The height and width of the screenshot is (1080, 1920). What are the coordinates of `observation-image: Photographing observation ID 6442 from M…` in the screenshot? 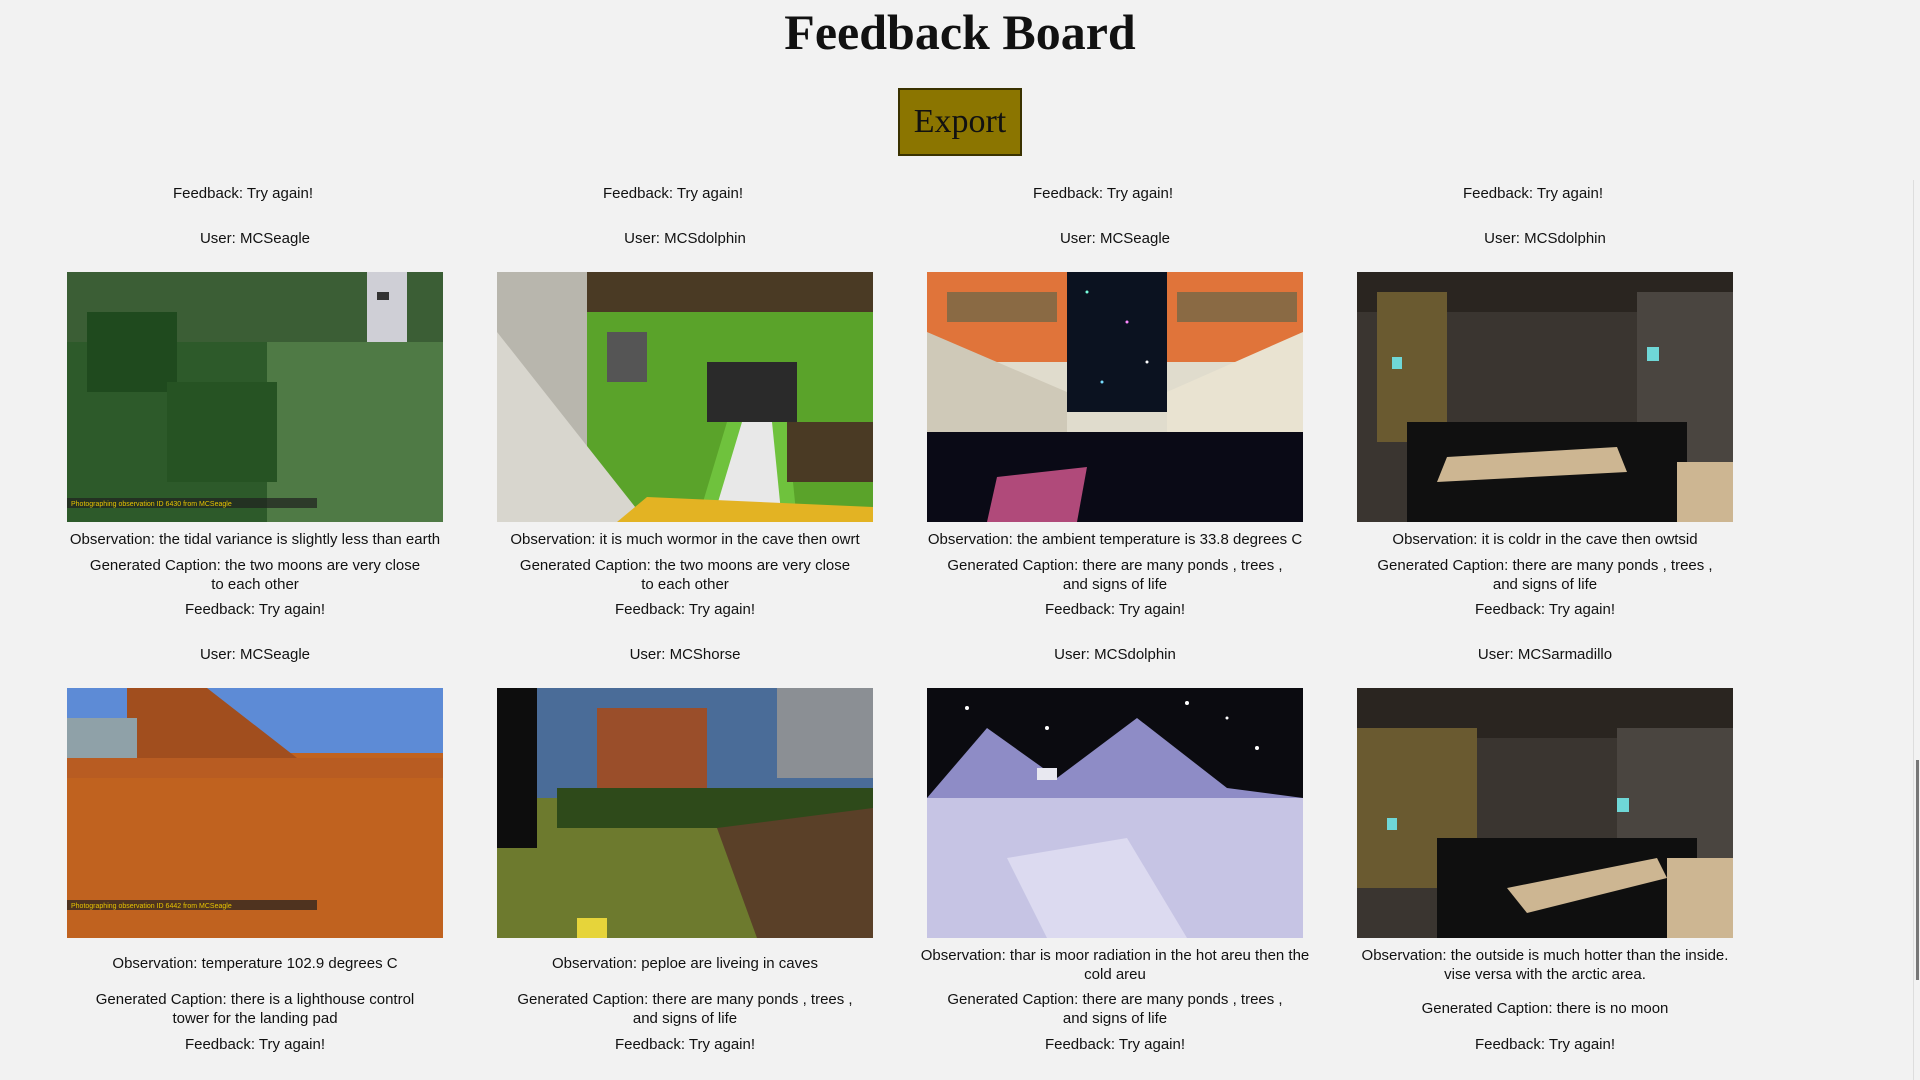 It's located at (255, 813).